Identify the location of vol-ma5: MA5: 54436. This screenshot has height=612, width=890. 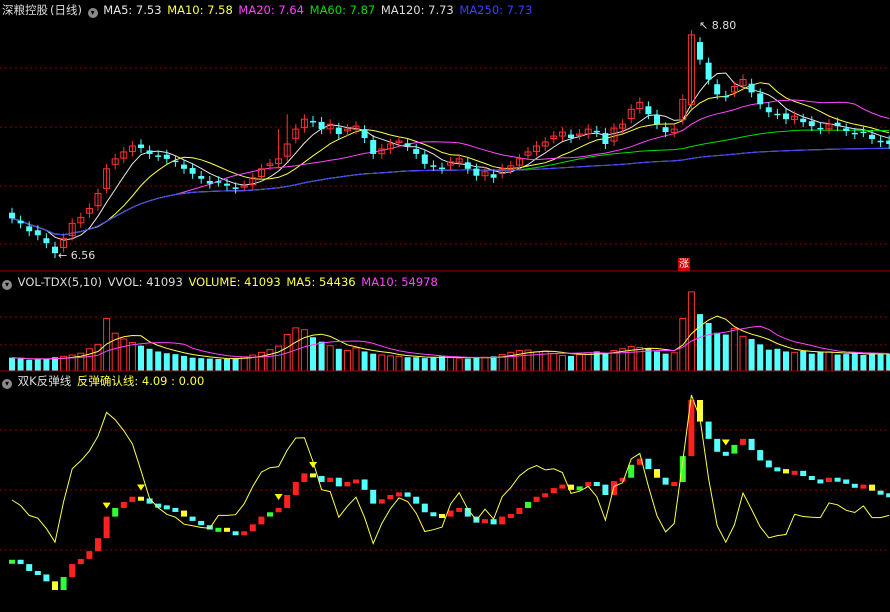
(321, 282).